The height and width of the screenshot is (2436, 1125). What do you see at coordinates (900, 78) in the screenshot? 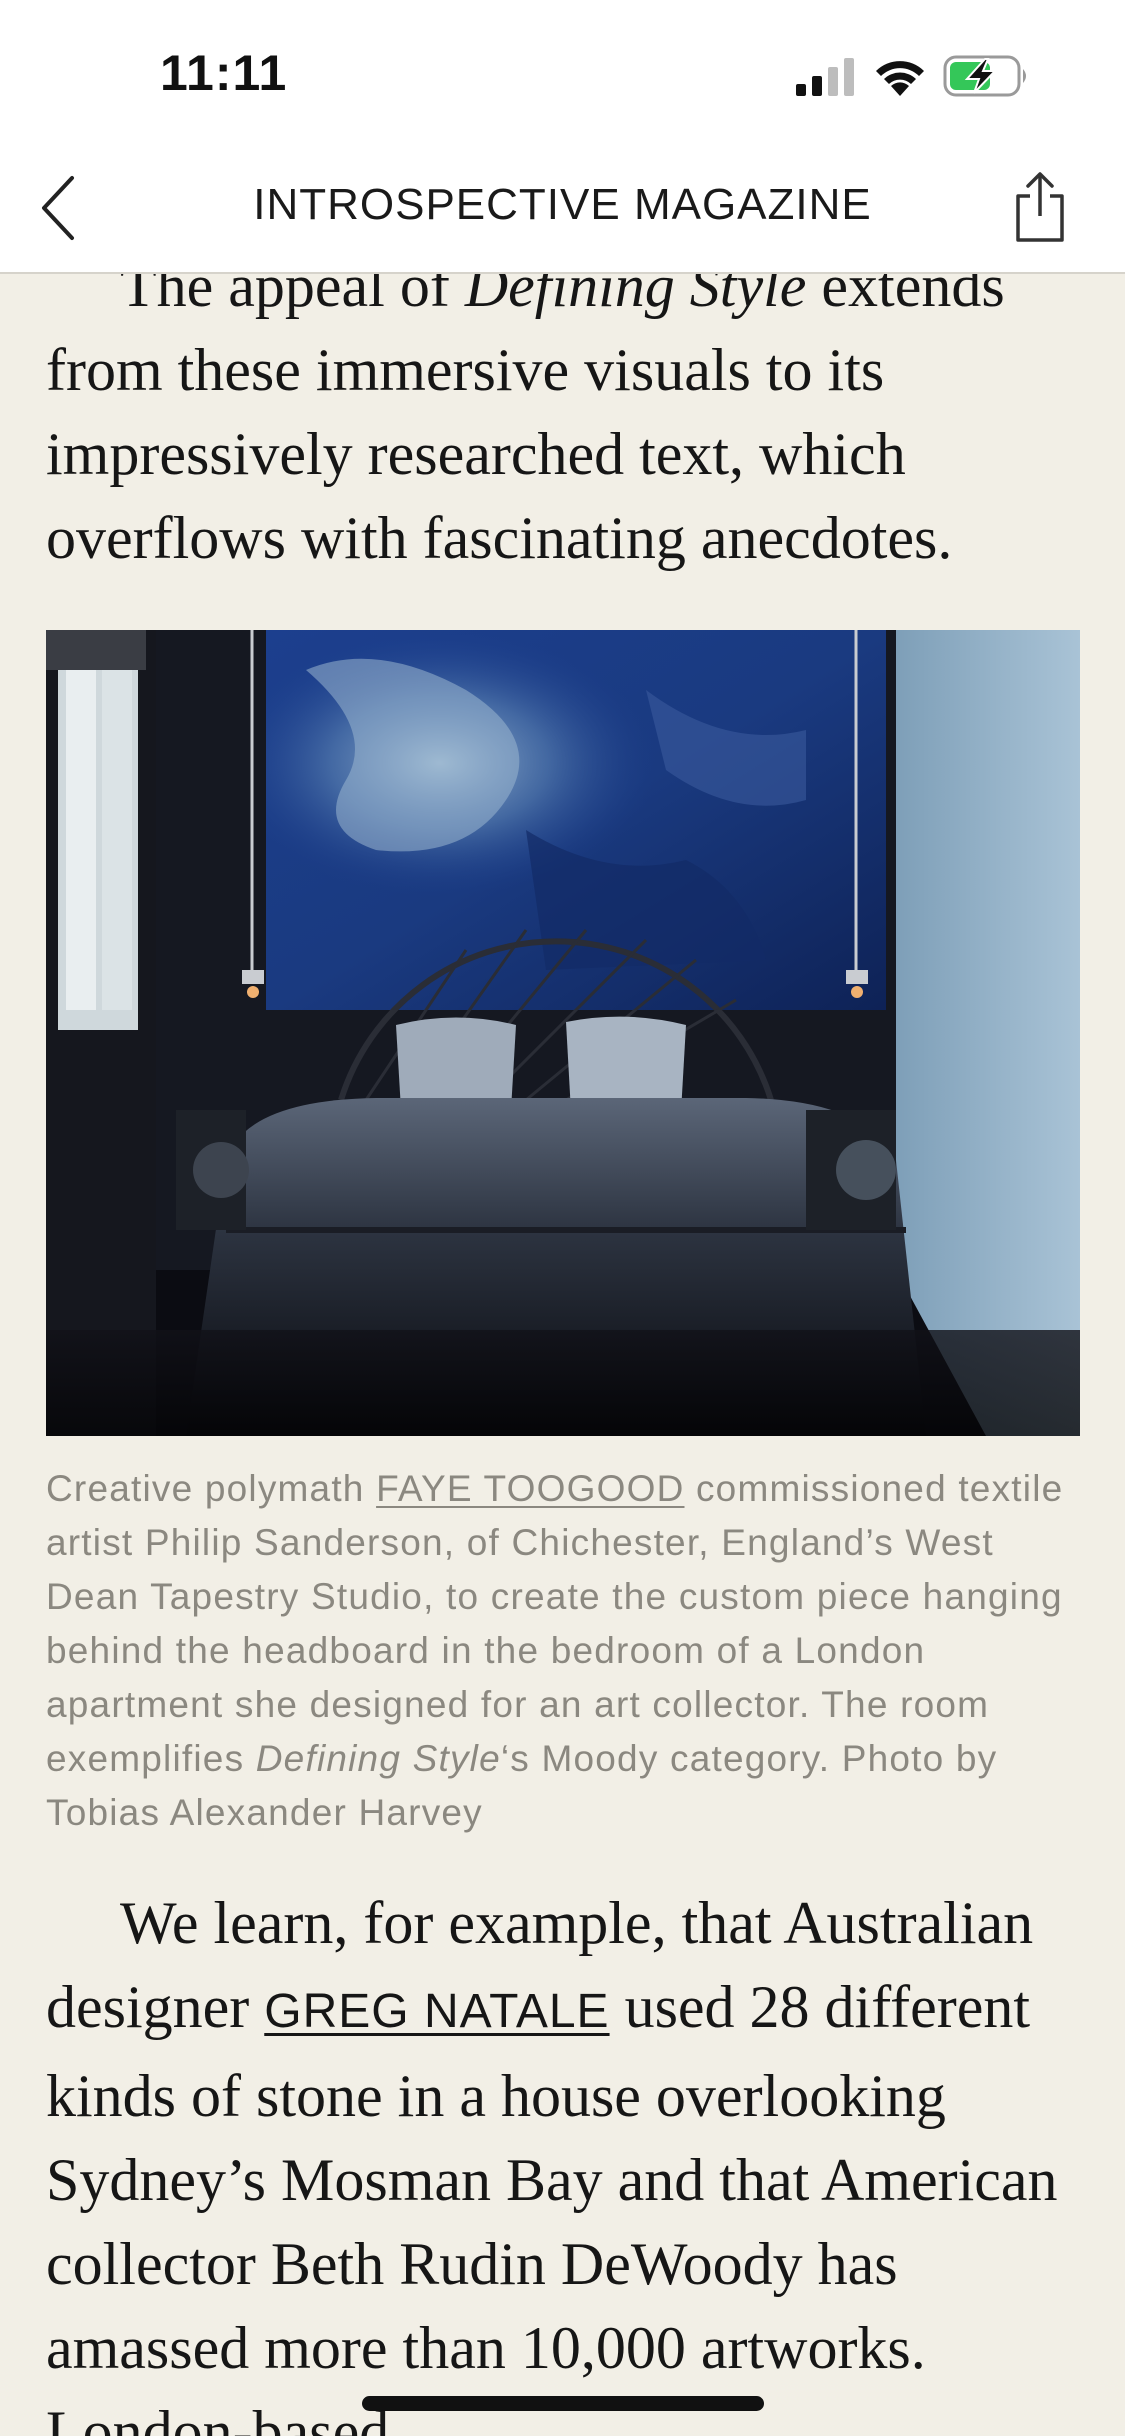
I see `wifi-icon` at bounding box center [900, 78].